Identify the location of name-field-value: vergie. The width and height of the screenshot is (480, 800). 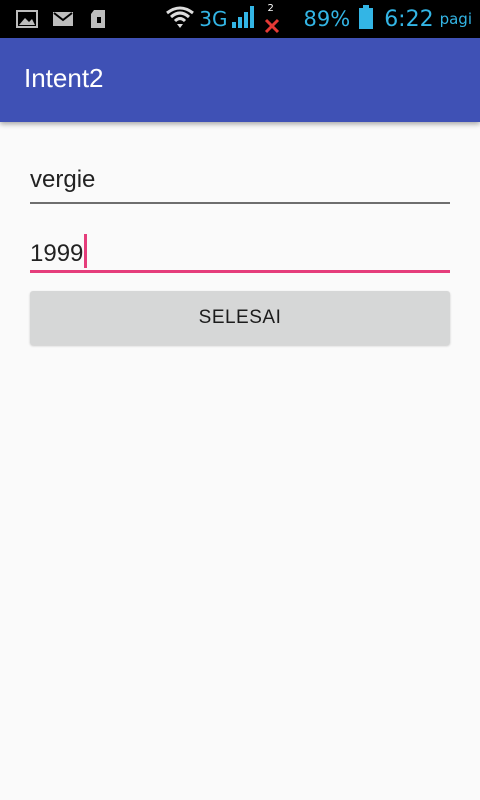
(63, 179).